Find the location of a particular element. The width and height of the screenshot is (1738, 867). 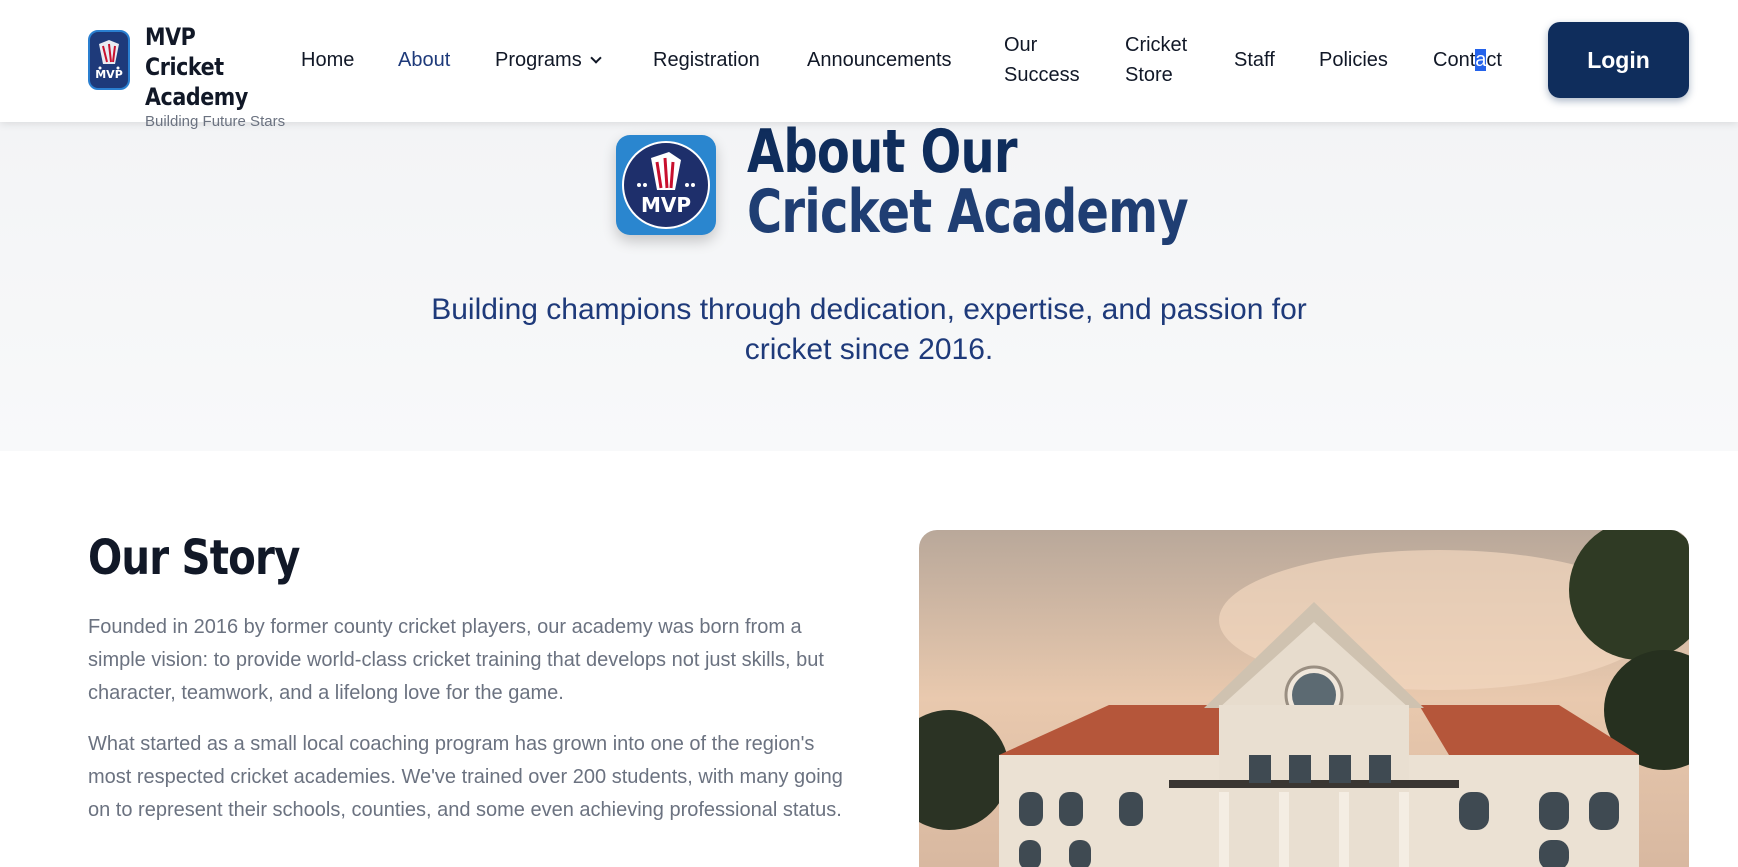

nav-our-success: Our Success is located at coordinates (1042, 60).